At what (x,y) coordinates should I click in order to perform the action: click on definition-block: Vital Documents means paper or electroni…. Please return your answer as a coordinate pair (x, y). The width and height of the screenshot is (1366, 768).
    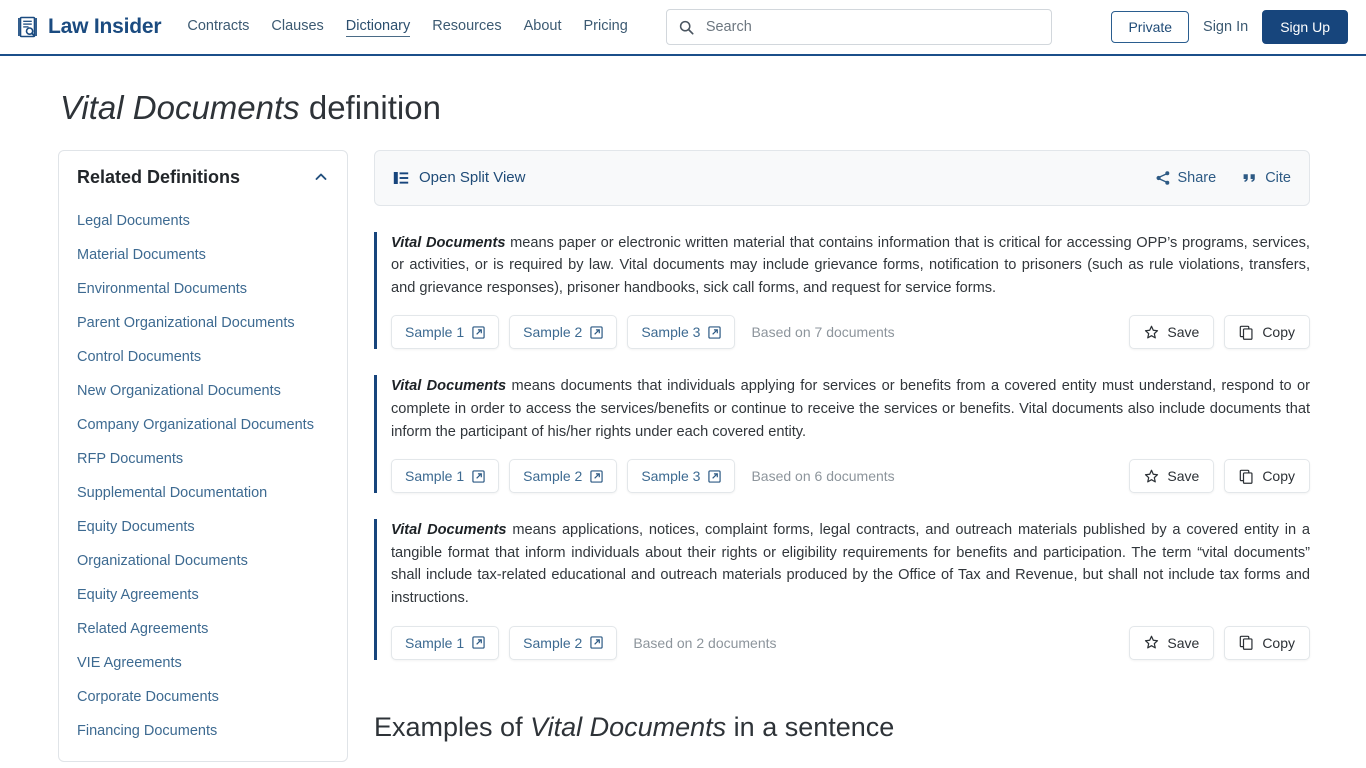
    Looking at the image, I should click on (842, 290).